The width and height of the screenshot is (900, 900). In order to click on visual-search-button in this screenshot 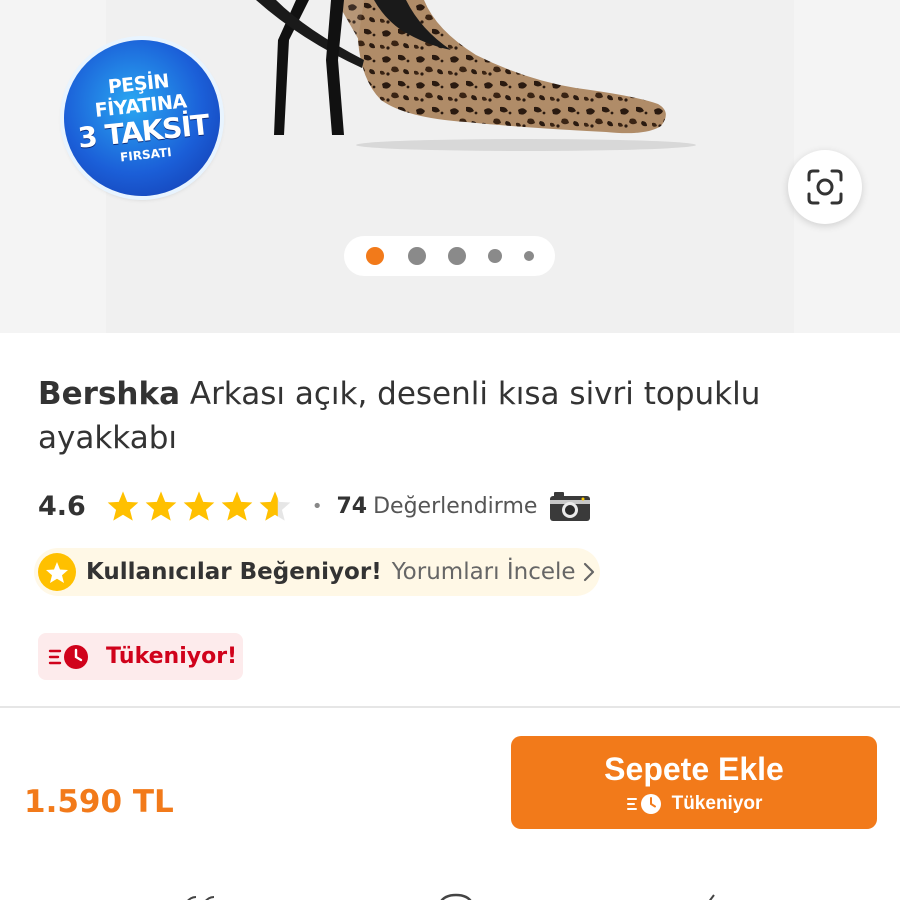, I will do `click(825, 187)`.